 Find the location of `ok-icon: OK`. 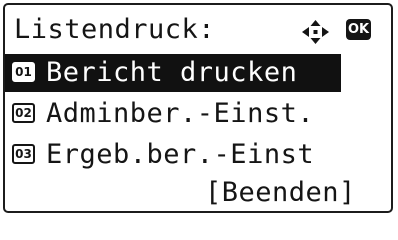

ok-icon: OK is located at coordinates (358, 29).